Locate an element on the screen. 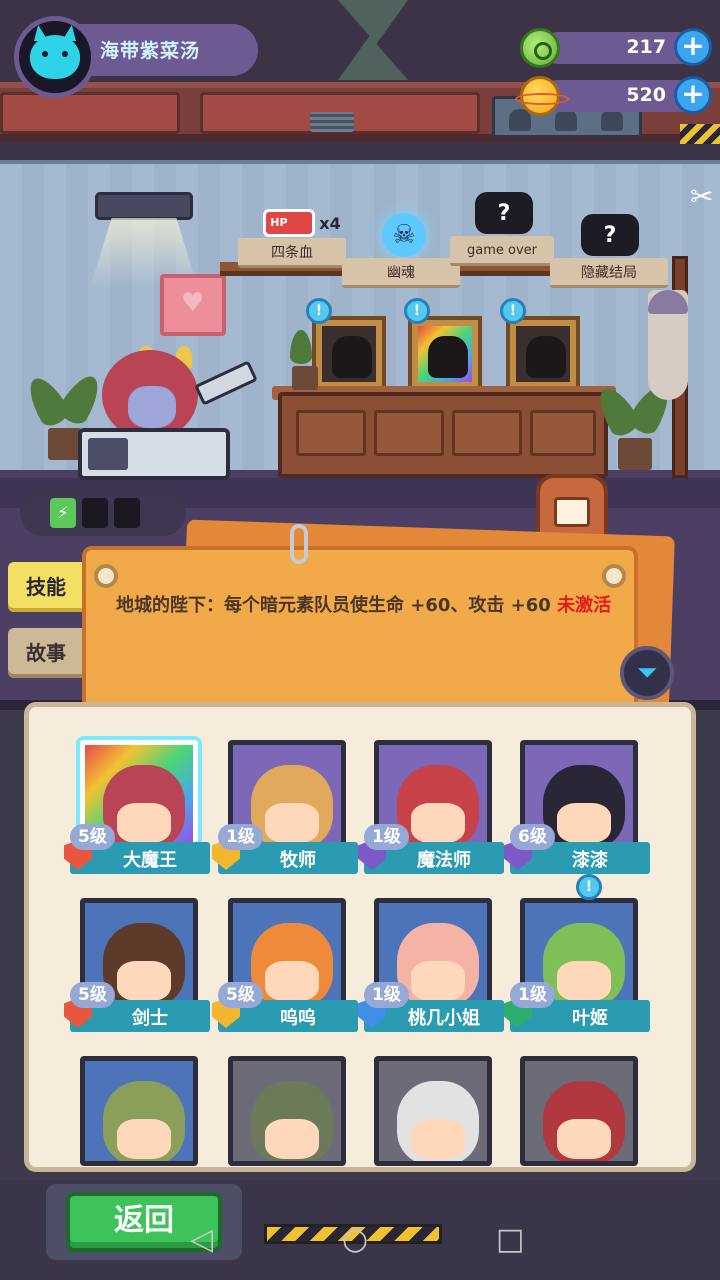 This screenshot has width=720, height=1280. avatar is located at coordinates (55, 57).